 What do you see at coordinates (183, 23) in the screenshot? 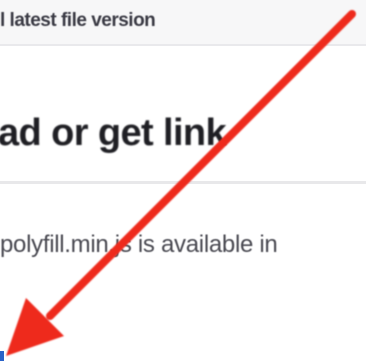
I see `top-bar: l latest file version` at bounding box center [183, 23].